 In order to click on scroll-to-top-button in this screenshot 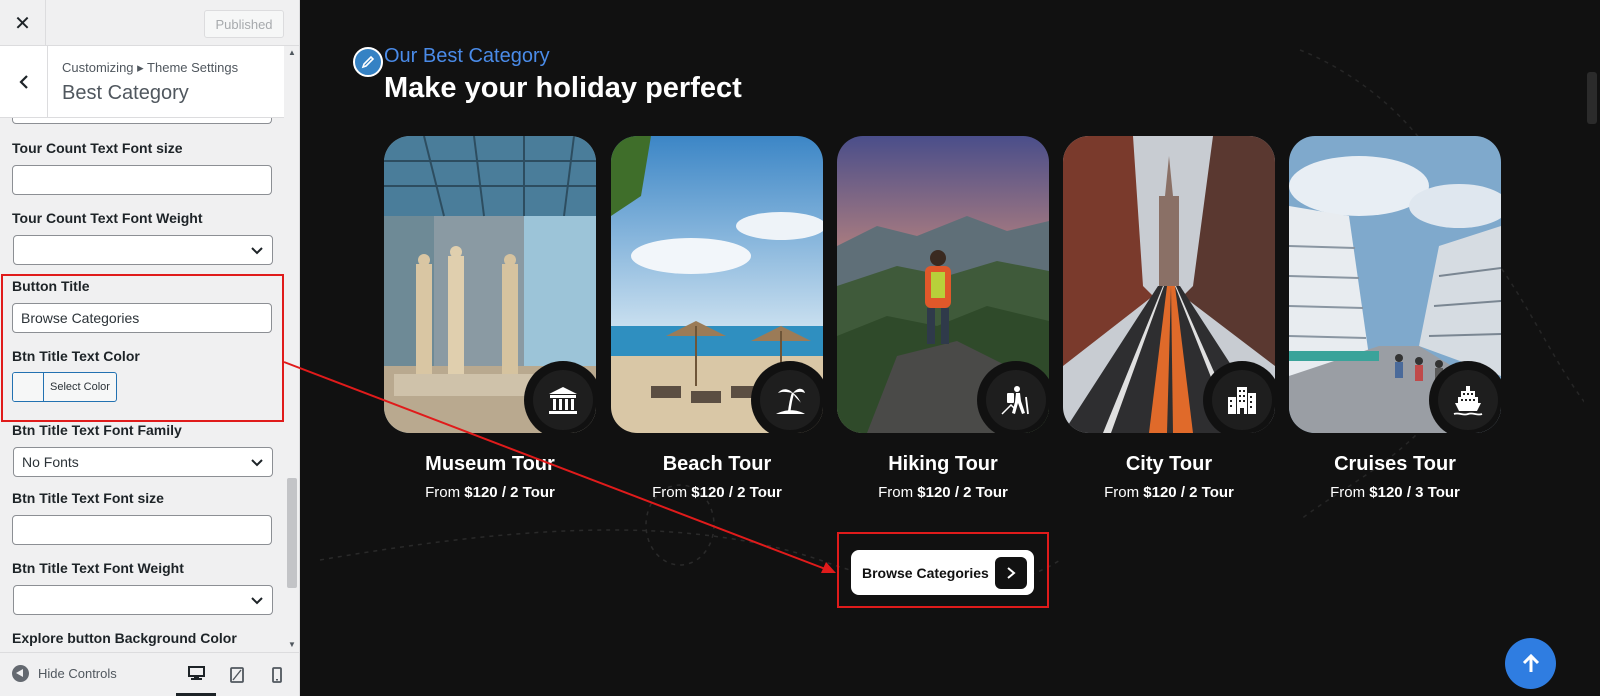, I will do `click(1530, 663)`.